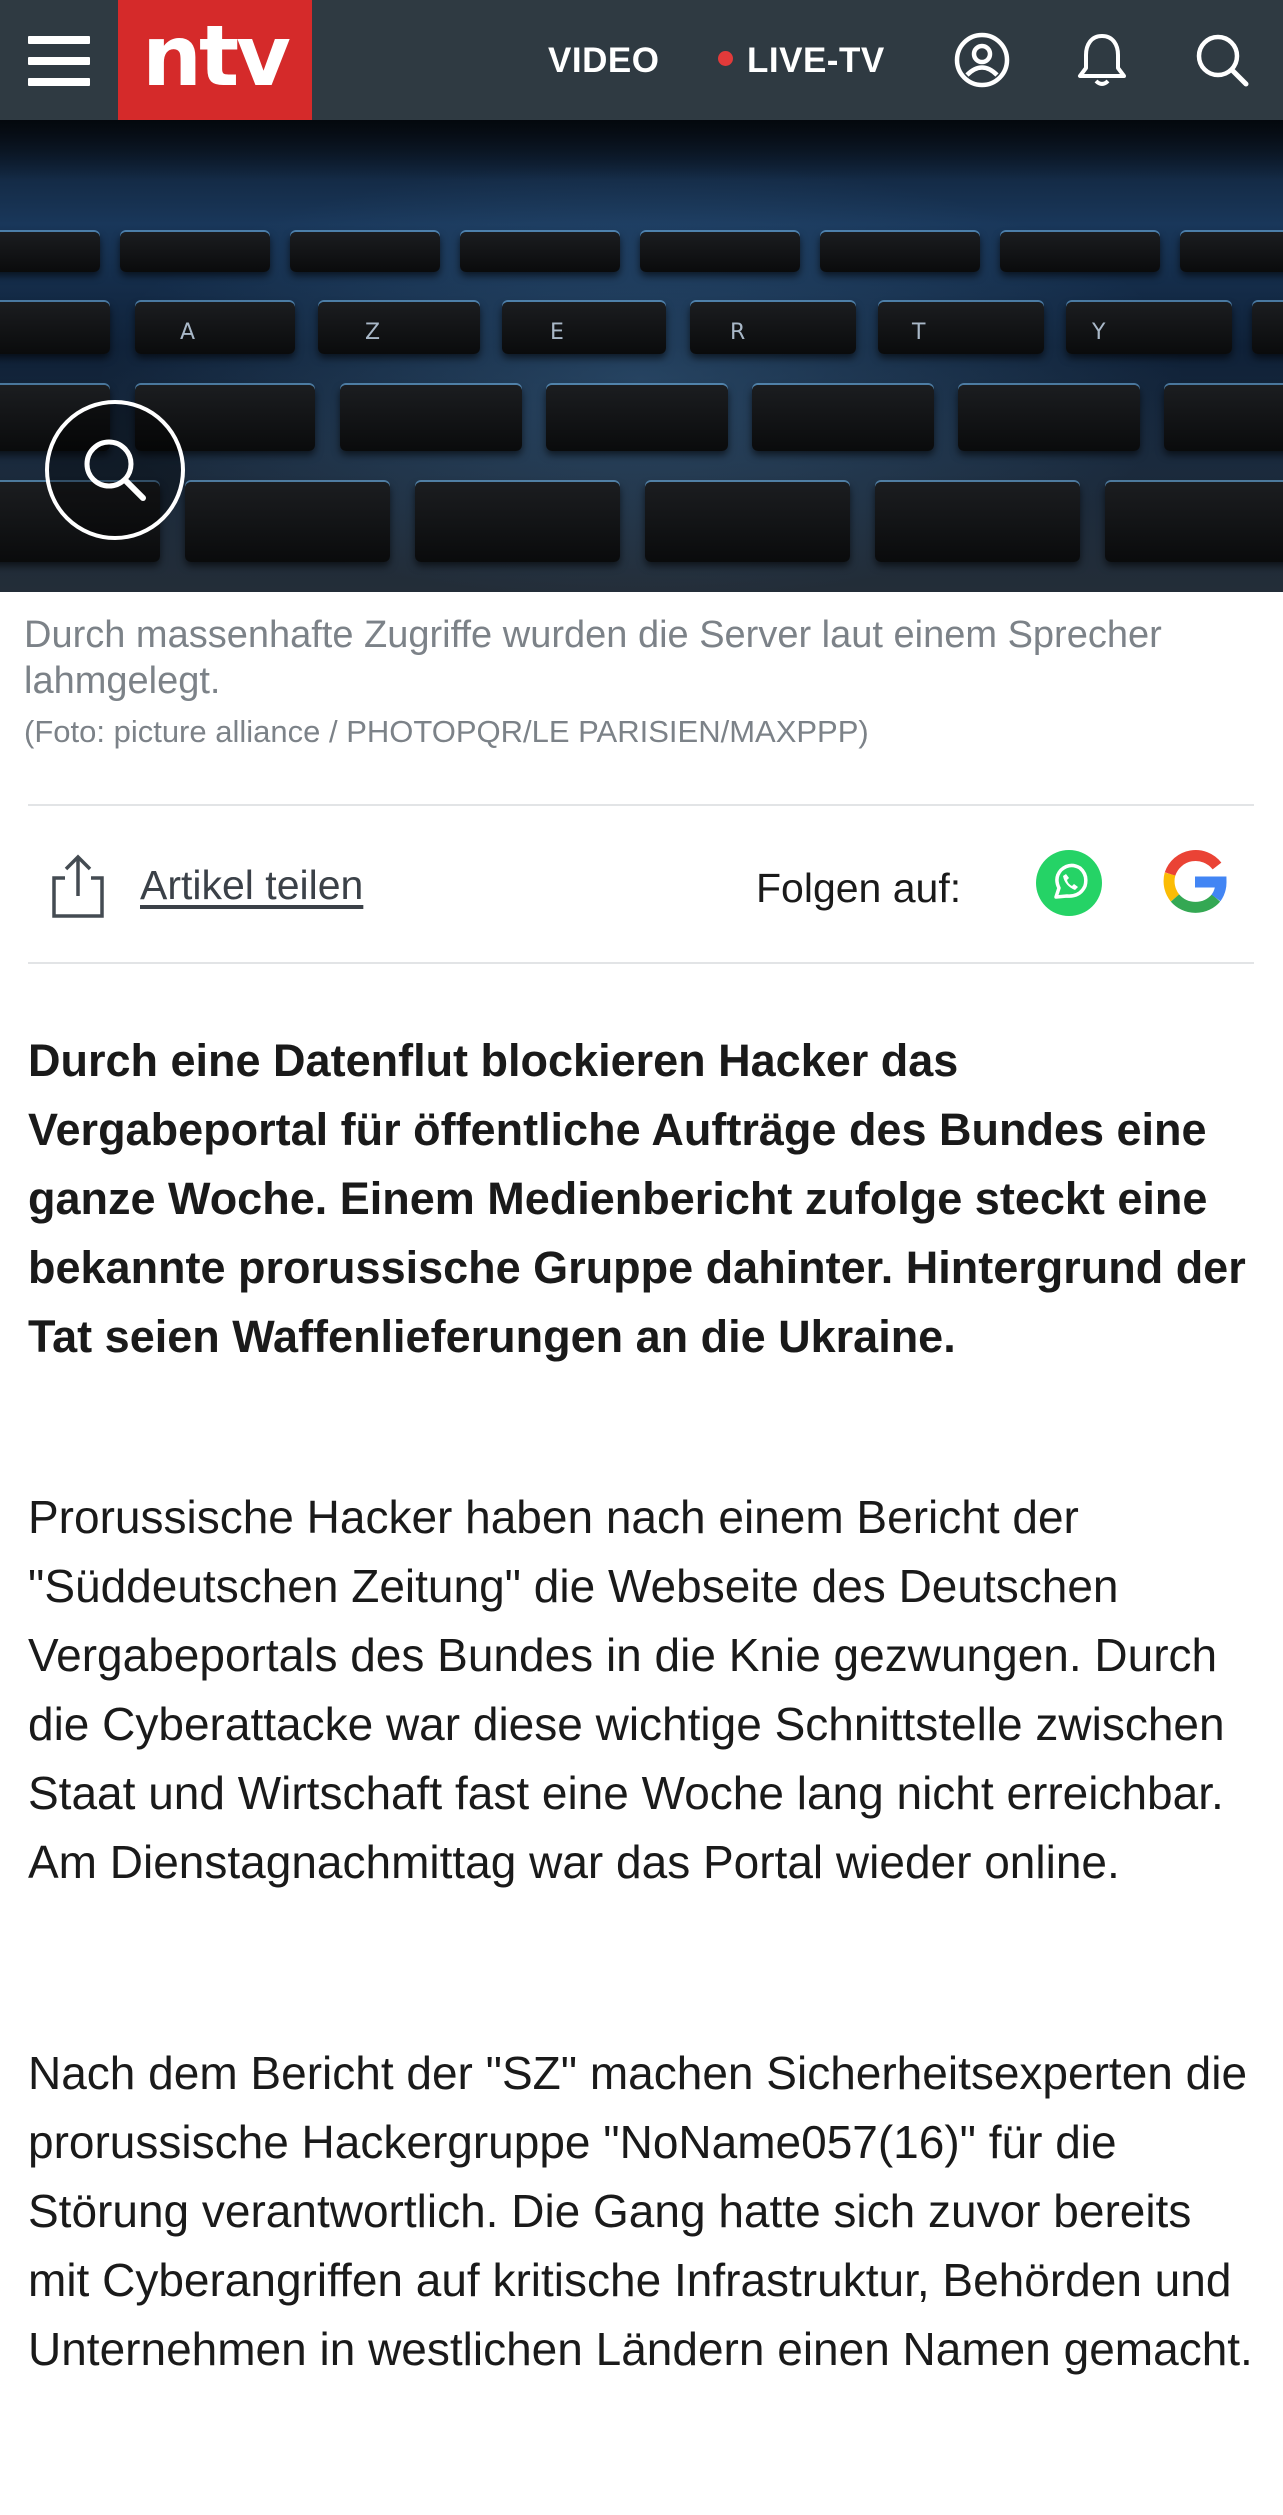 This screenshot has width=1283, height=2515. I want to click on menu-icon, so click(59, 61).